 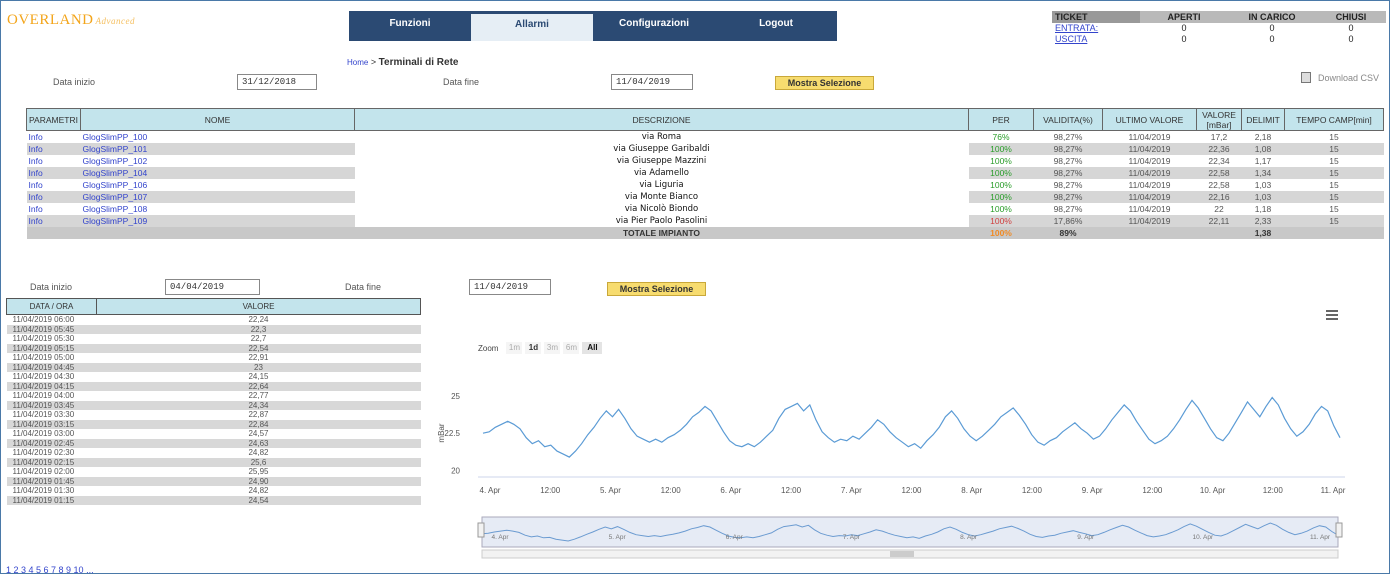 I want to click on table-row: 11/04/2019 04:45 23, so click(x=213, y=367).